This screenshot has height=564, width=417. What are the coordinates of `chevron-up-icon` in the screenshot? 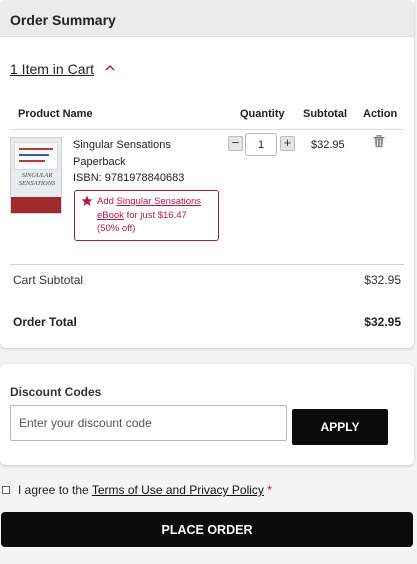 It's located at (110, 68).